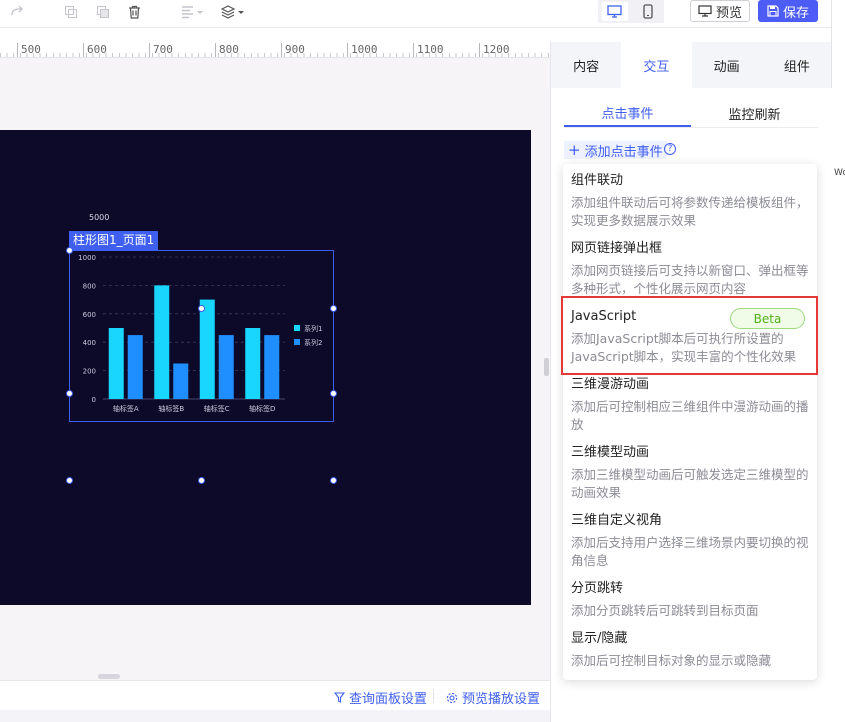 The width and height of the screenshot is (845, 722). I want to click on menu-item-desc: 添加网页链接后可支持以新窗口、弹出框等多种形式，个性化展示网页内容, so click(690, 279).